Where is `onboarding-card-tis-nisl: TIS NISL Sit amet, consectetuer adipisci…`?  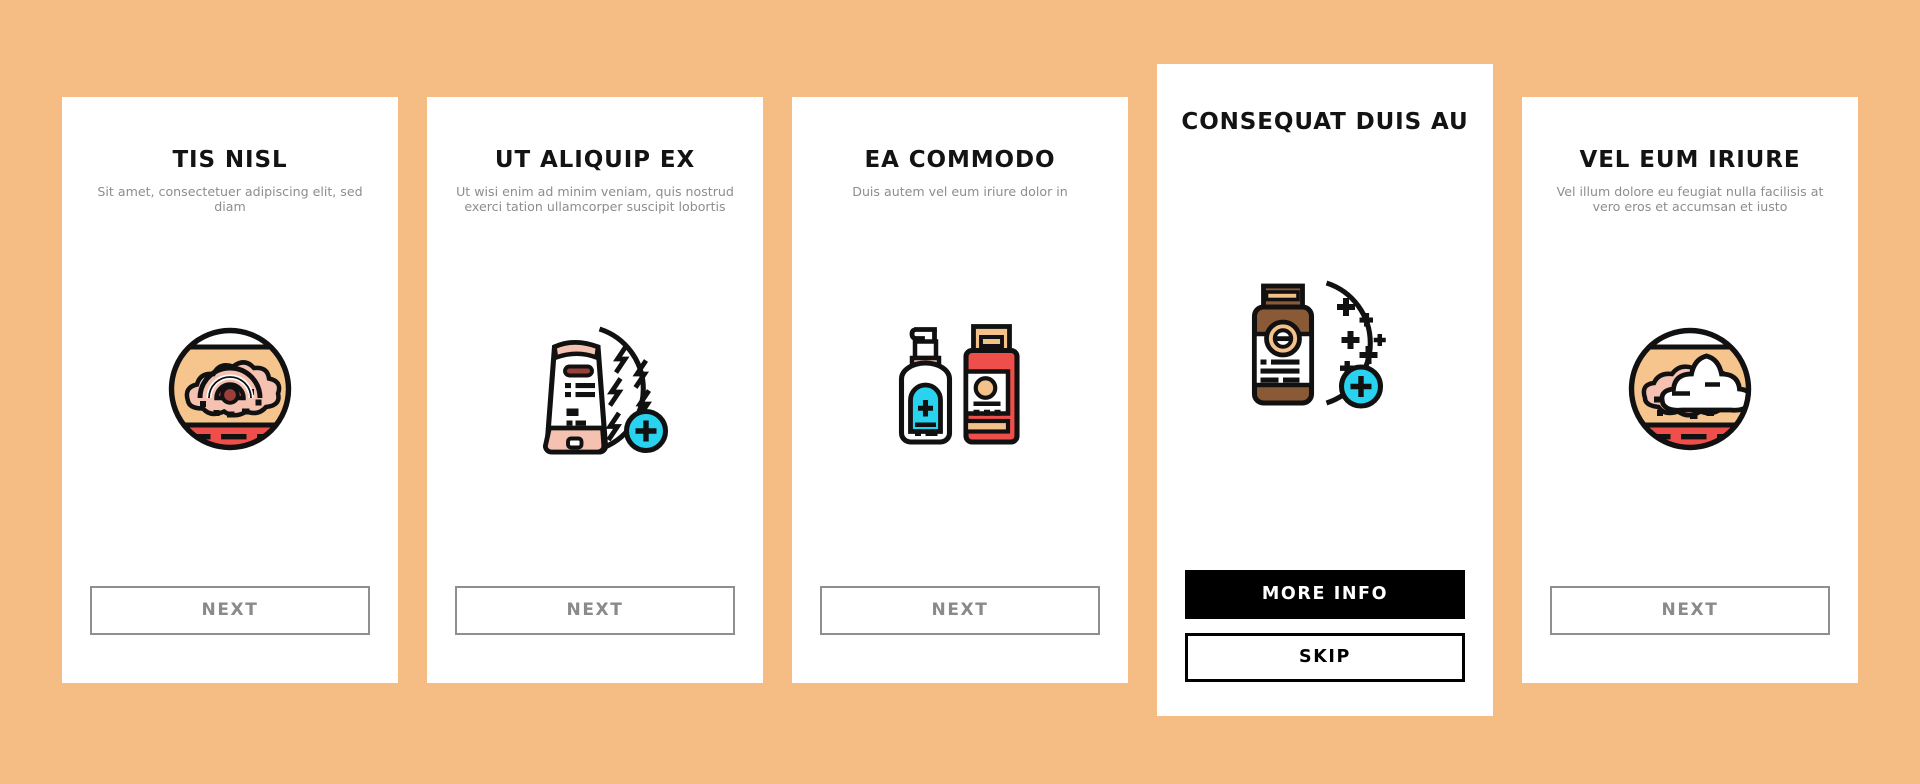 onboarding-card-tis-nisl: TIS NISL Sit amet, consectetuer adipisci… is located at coordinates (230, 390).